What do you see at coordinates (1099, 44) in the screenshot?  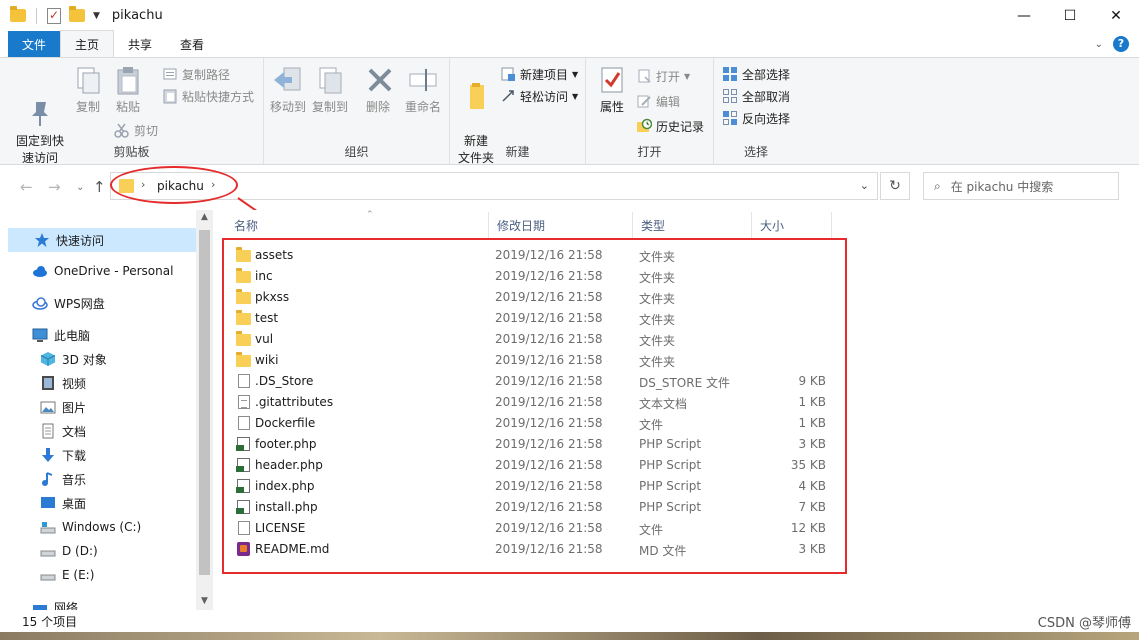 I see `expand-ribbon-icon: ⌄` at bounding box center [1099, 44].